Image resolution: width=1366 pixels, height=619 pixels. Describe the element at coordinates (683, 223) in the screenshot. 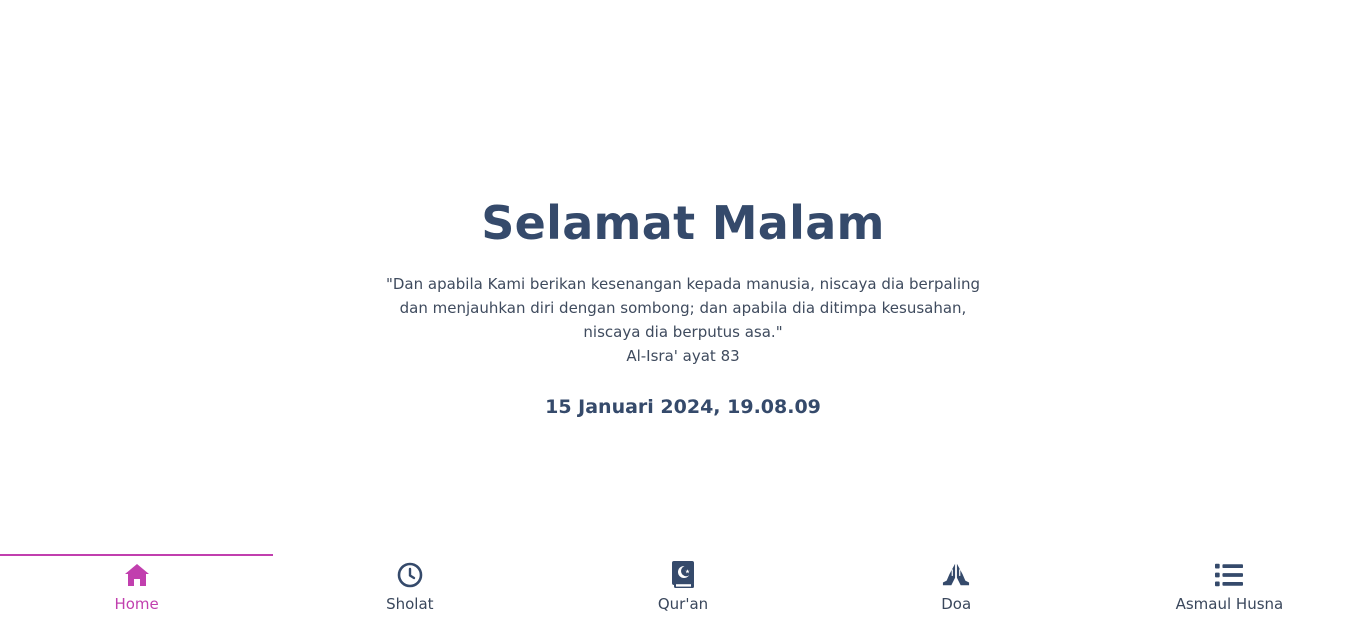

I see `greeting-title: Selamat Malam` at that location.